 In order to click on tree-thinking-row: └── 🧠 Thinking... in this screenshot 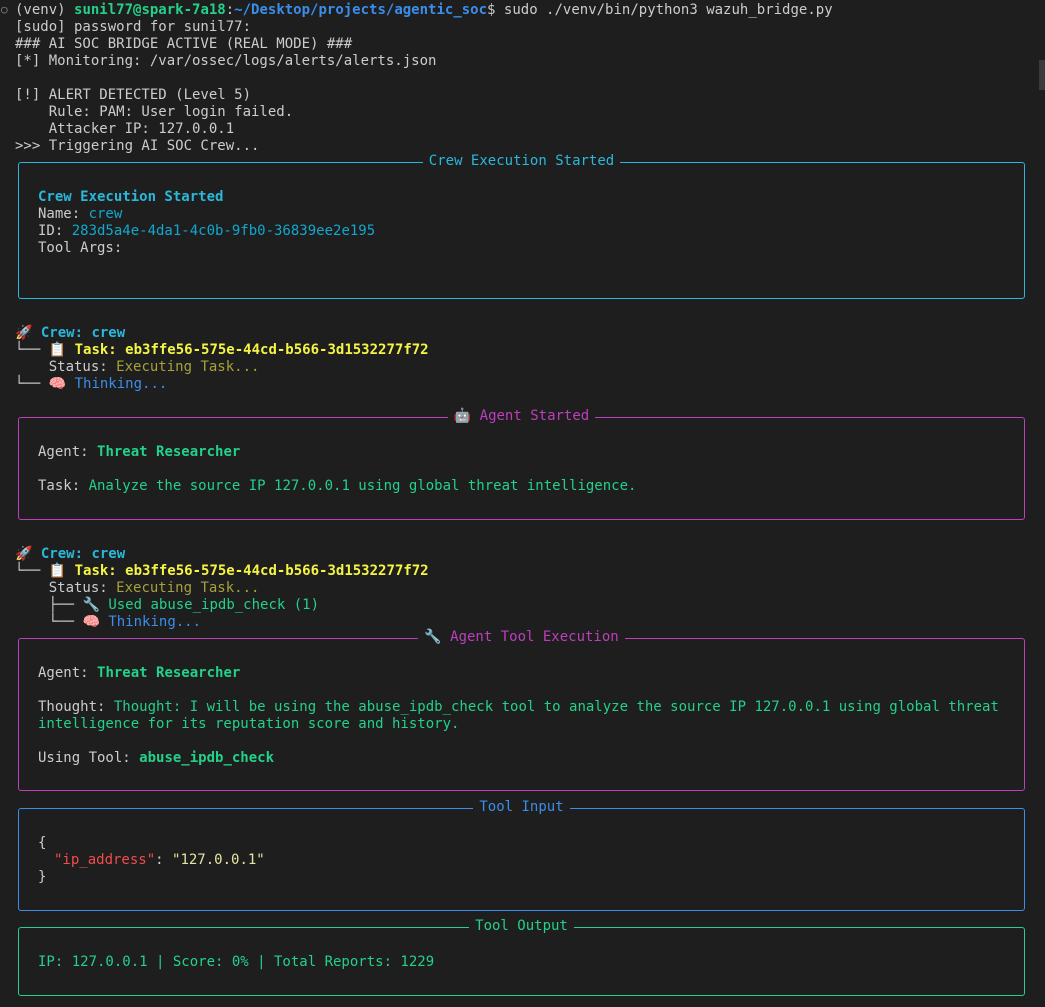, I will do `click(91, 384)`.